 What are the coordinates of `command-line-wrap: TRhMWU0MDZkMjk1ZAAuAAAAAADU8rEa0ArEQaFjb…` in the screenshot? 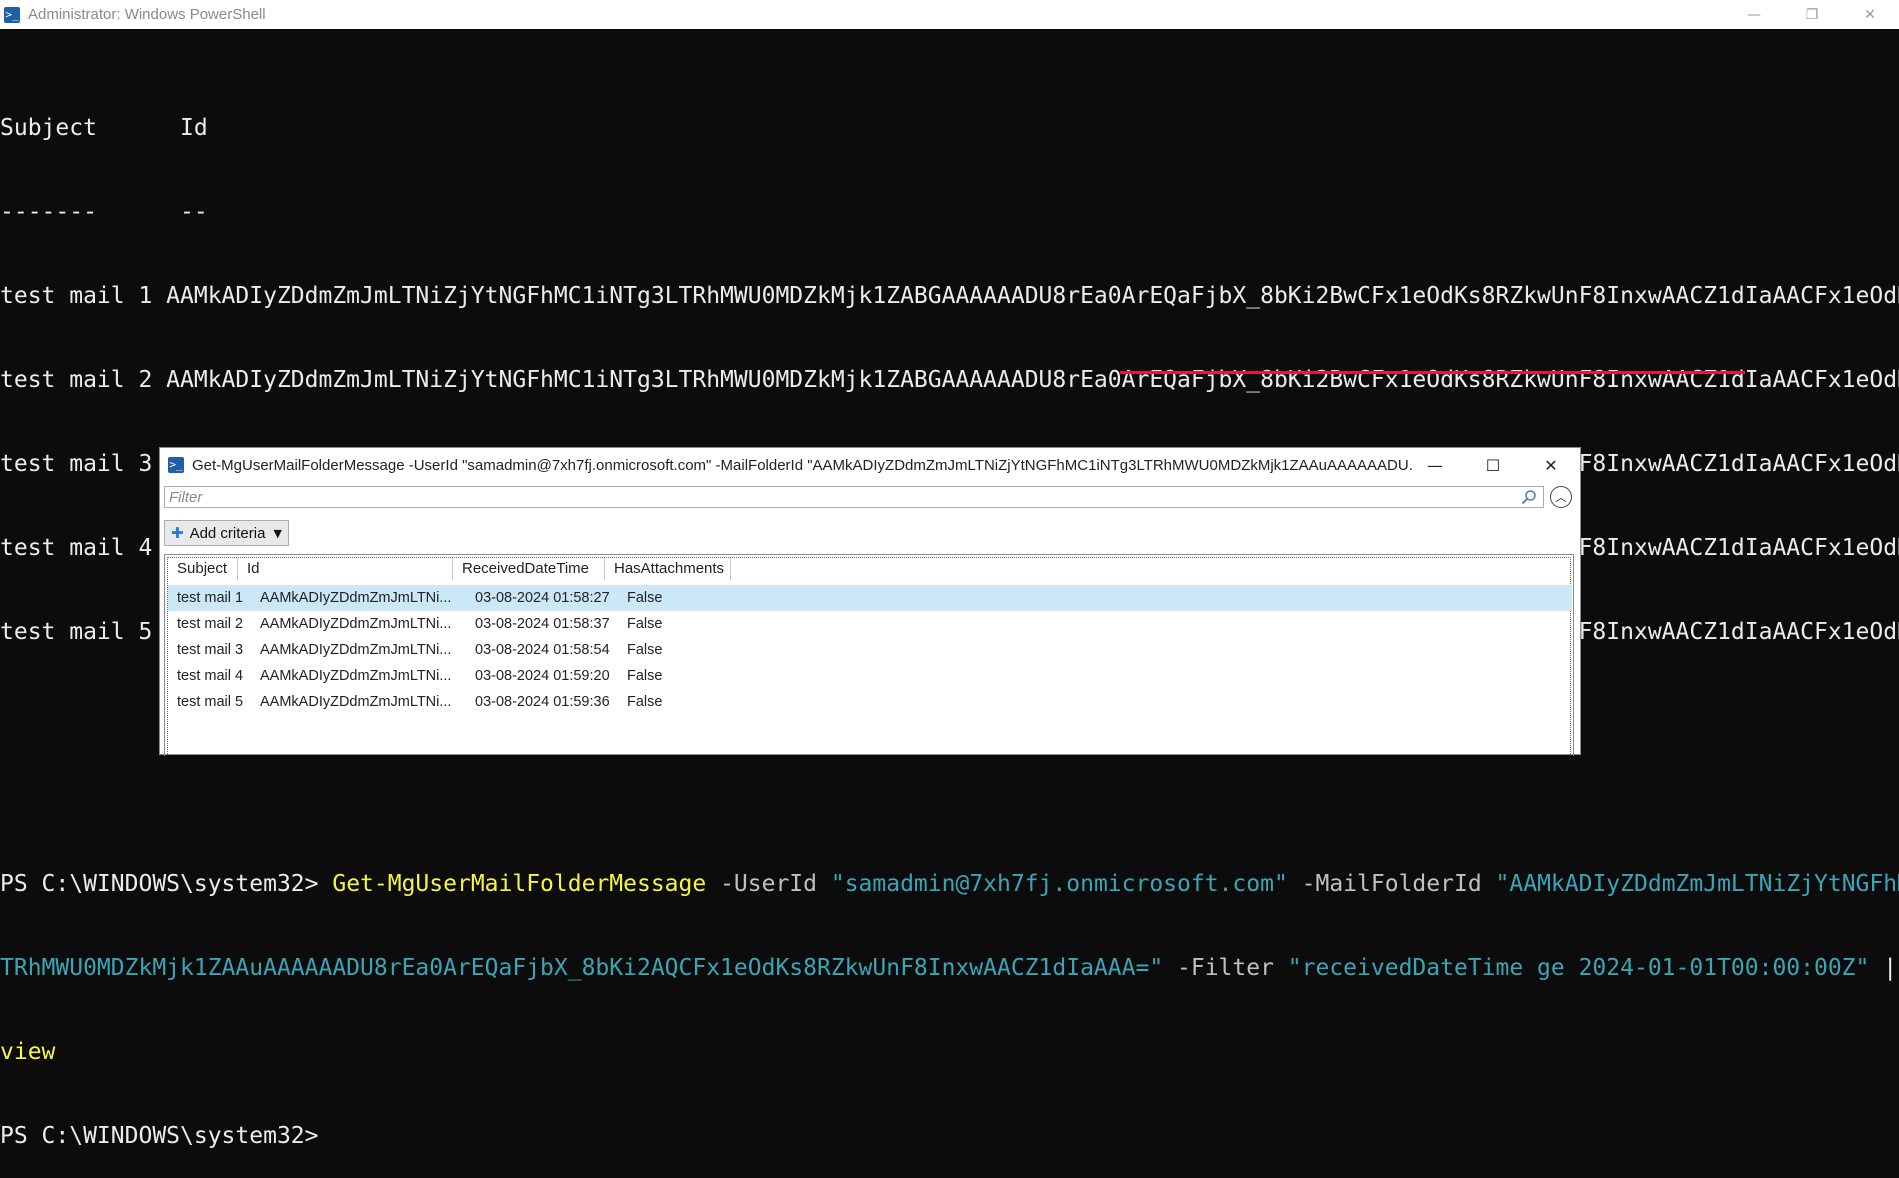 It's located at (949, 968).